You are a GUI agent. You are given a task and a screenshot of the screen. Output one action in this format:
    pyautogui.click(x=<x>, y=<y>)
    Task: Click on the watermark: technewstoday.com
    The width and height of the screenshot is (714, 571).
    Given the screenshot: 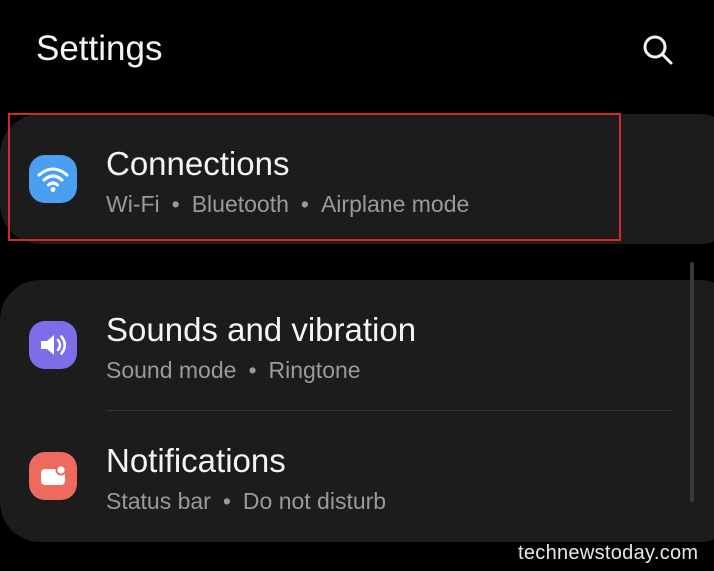 What is the action you would take?
    pyautogui.click(x=608, y=553)
    